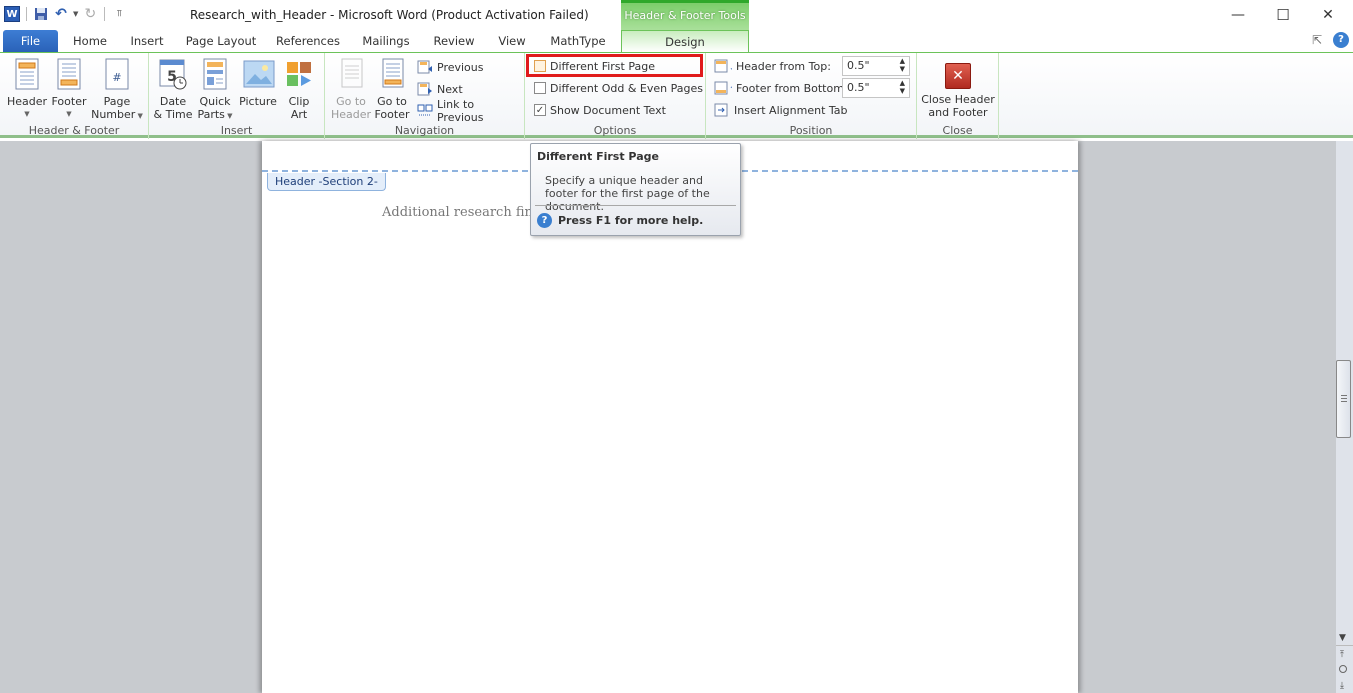  I want to click on go-to-footer-icon, so click(392, 74).